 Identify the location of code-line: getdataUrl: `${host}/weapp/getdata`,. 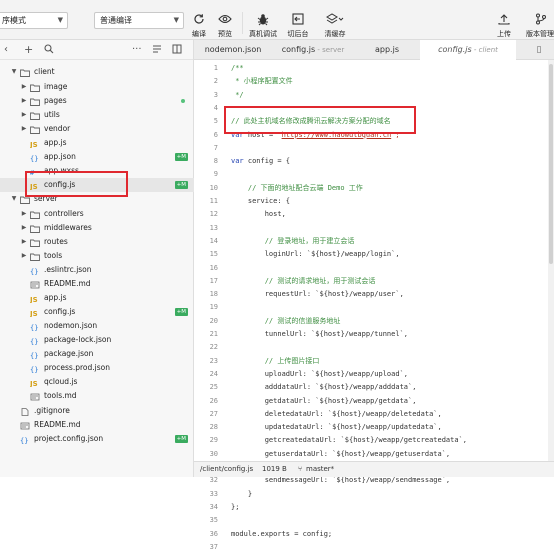
(324, 401).